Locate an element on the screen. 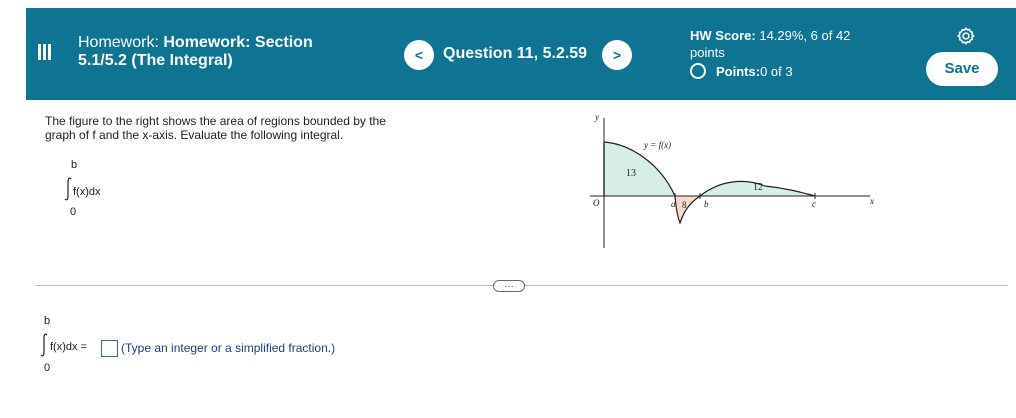 The width and height of the screenshot is (1016, 418). integral-lower-limit: 0 is located at coordinates (73, 212).